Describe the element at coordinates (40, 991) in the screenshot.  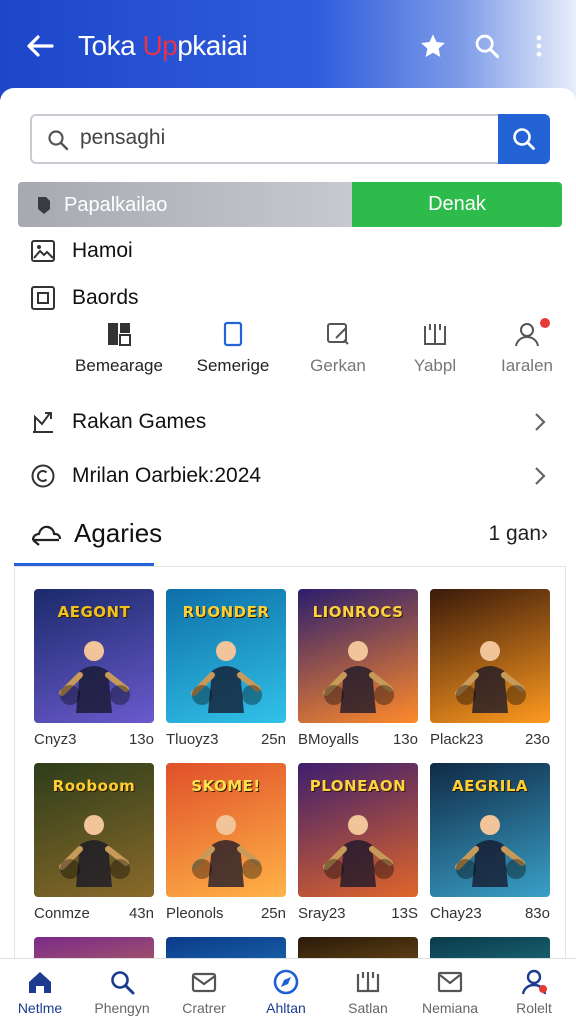
I see `nav-item: Netlme` at that location.